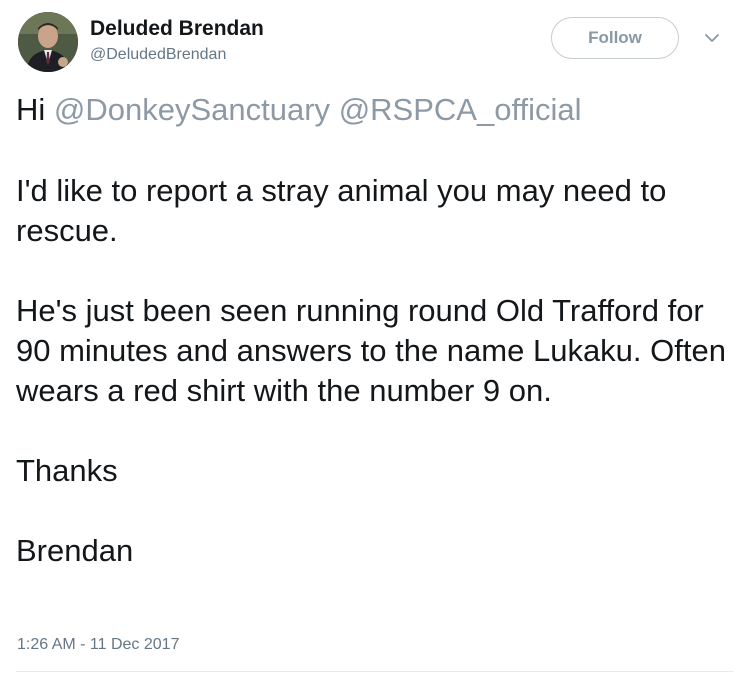 The image size is (750, 674). What do you see at coordinates (460, 109) in the screenshot?
I see `mention-link: @RSPCA_official` at bounding box center [460, 109].